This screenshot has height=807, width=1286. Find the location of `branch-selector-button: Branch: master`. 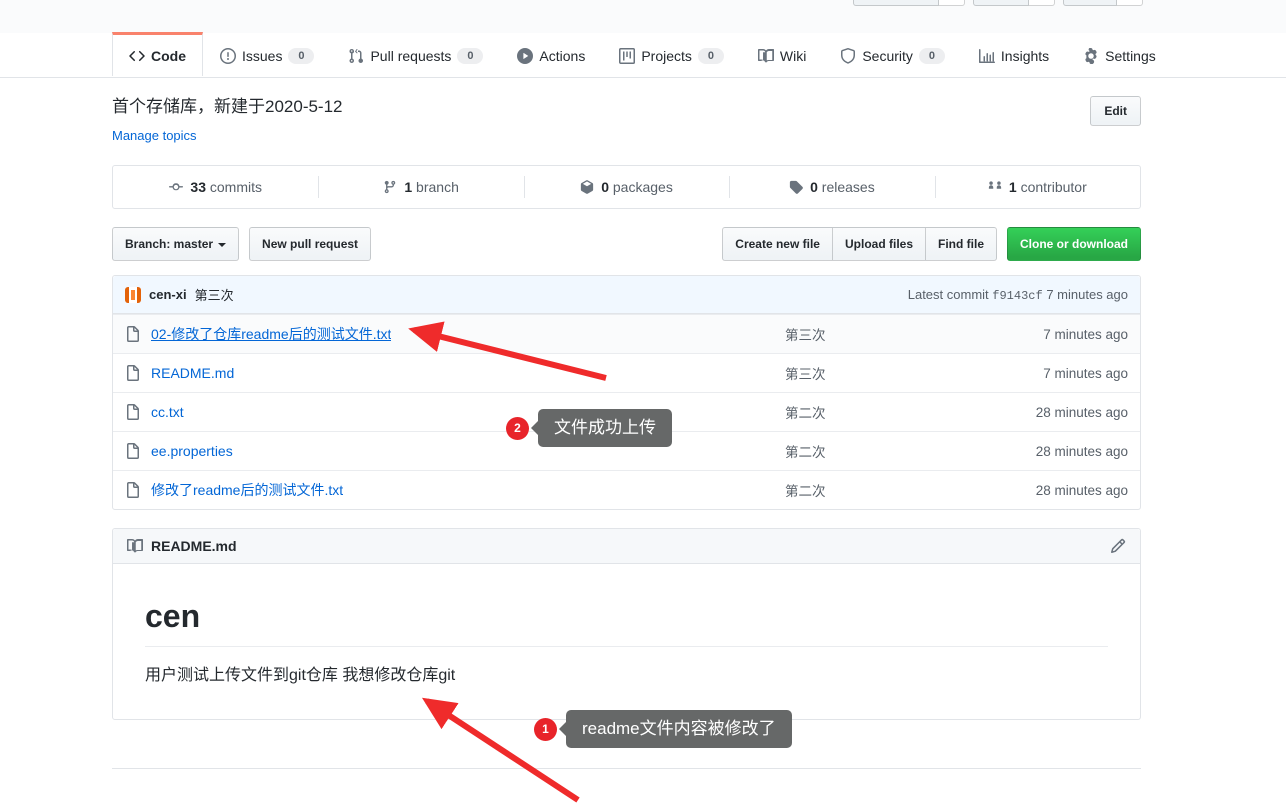

branch-selector-button: Branch: master is located at coordinates (176, 244).